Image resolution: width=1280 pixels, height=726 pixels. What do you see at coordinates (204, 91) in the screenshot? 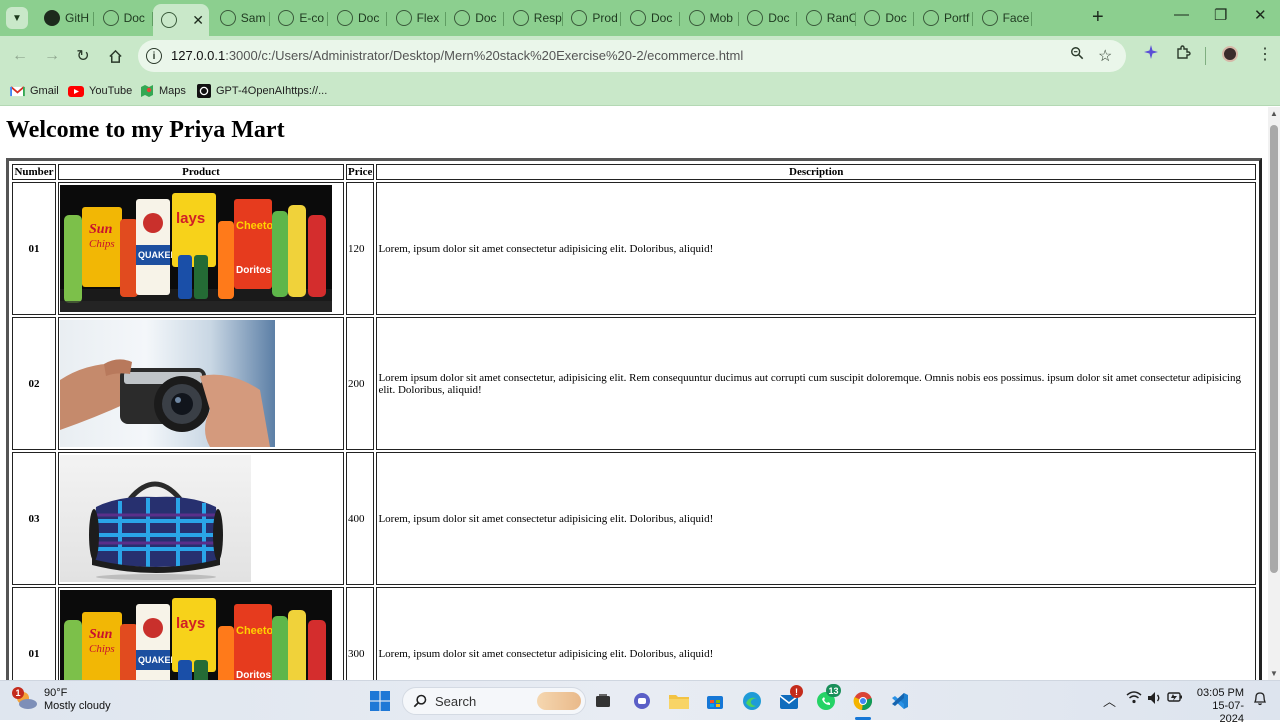
I see `chatgpt-icon` at bounding box center [204, 91].